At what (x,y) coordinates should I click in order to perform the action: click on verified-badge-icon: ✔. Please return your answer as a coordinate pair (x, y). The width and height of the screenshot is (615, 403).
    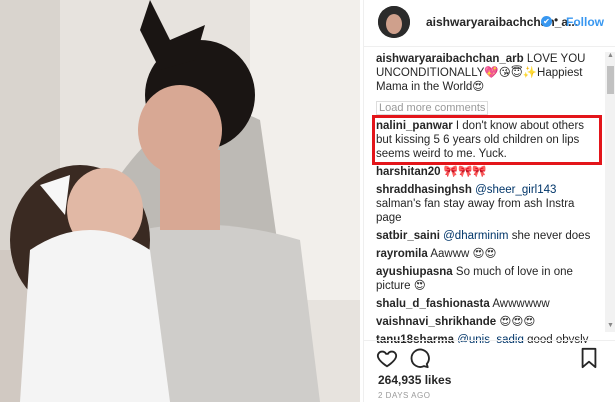
    Looking at the image, I should click on (546, 21).